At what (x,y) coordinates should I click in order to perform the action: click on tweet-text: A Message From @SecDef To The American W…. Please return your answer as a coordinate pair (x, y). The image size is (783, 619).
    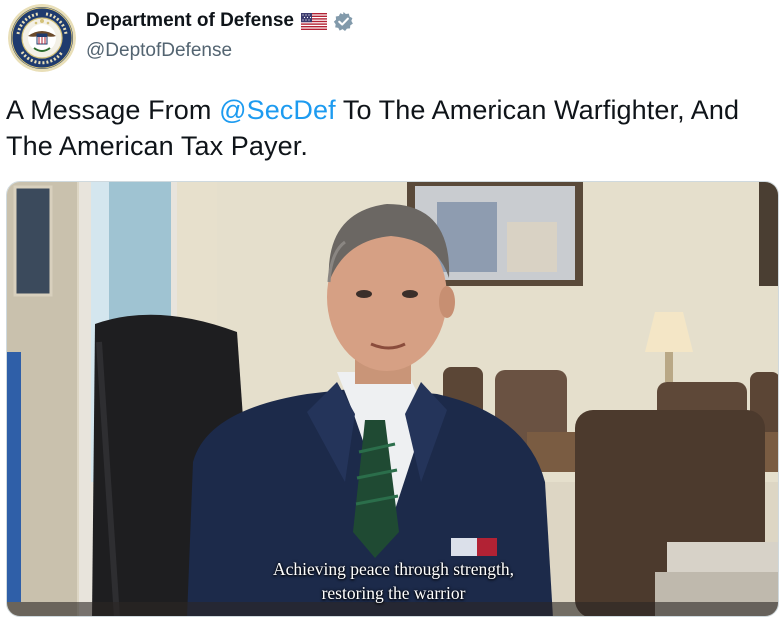
    Looking at the image, I should click on (391, 128).